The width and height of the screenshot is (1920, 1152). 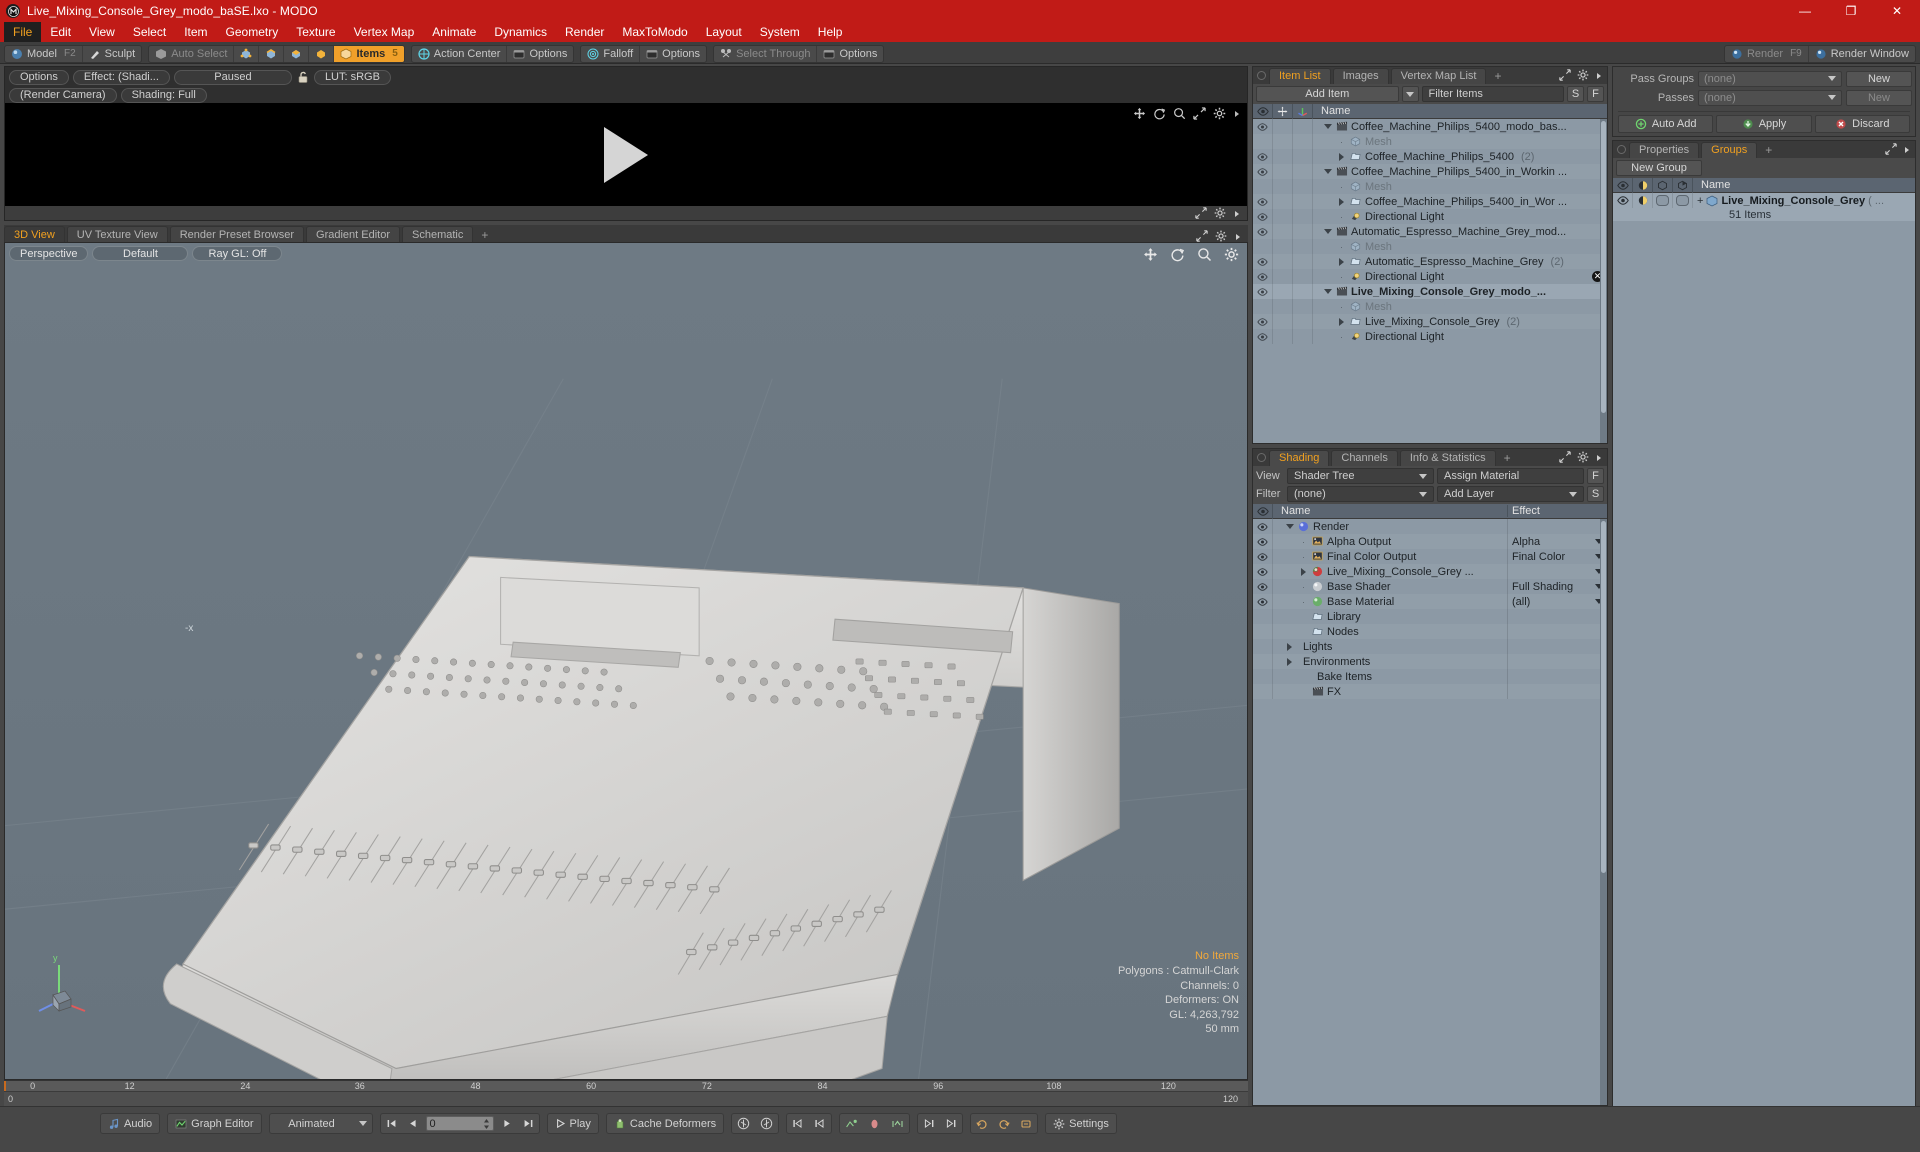 What do you see at coordinates (363, 1123) in the screenshot?
I see `animated-dropdown-arrow` at bounding box center [363, 1123].